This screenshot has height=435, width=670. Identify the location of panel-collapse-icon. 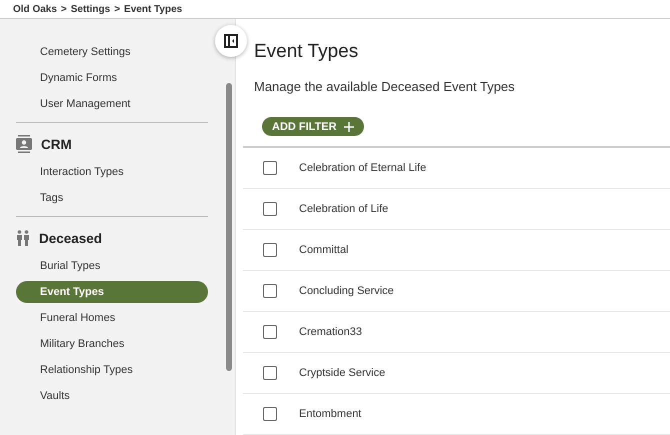
(231, 41).